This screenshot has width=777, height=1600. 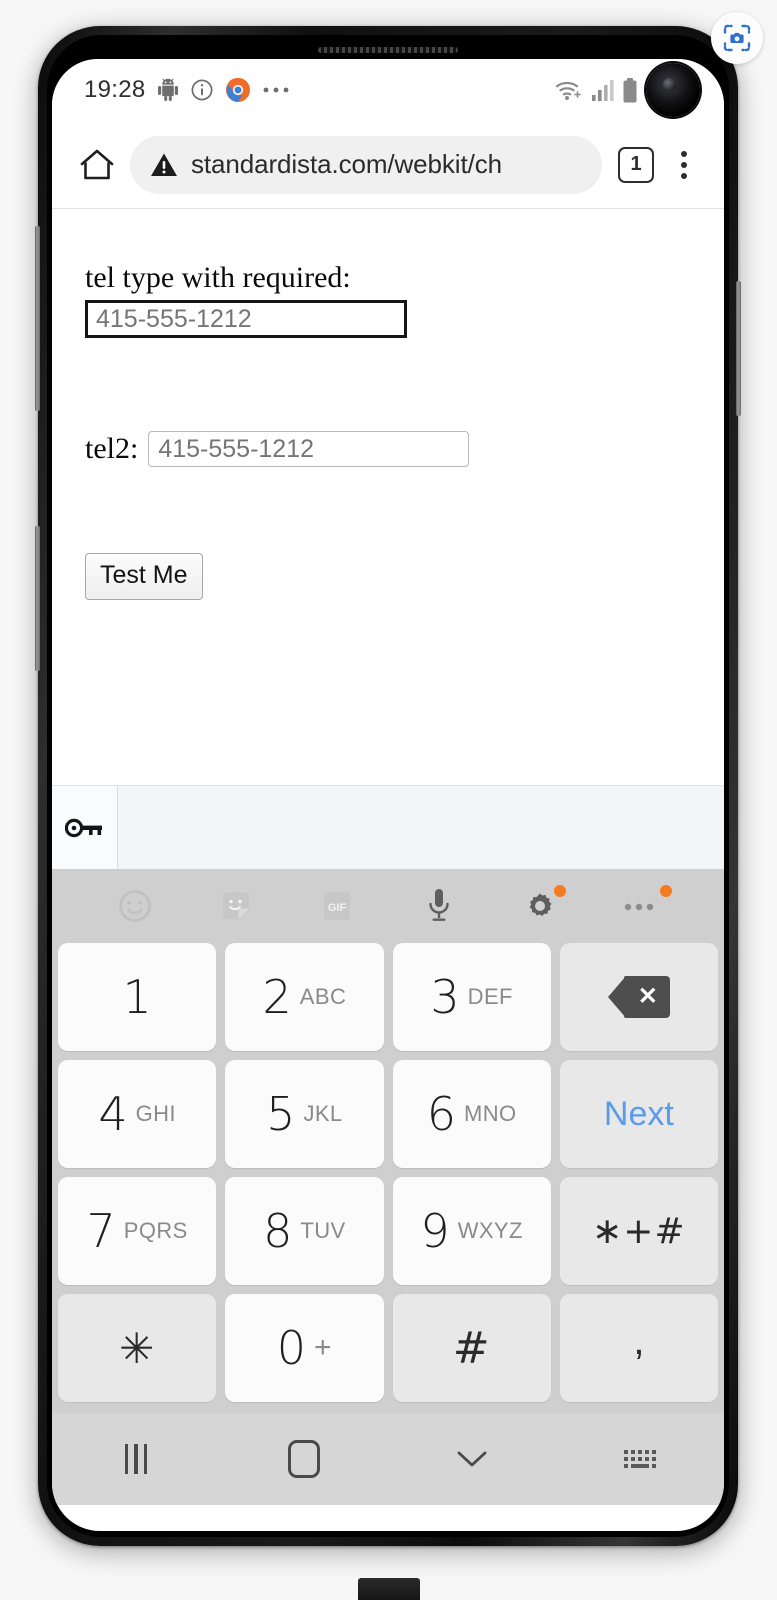 I want to click on key-0: 0 +, so click(x=304, y=1348).